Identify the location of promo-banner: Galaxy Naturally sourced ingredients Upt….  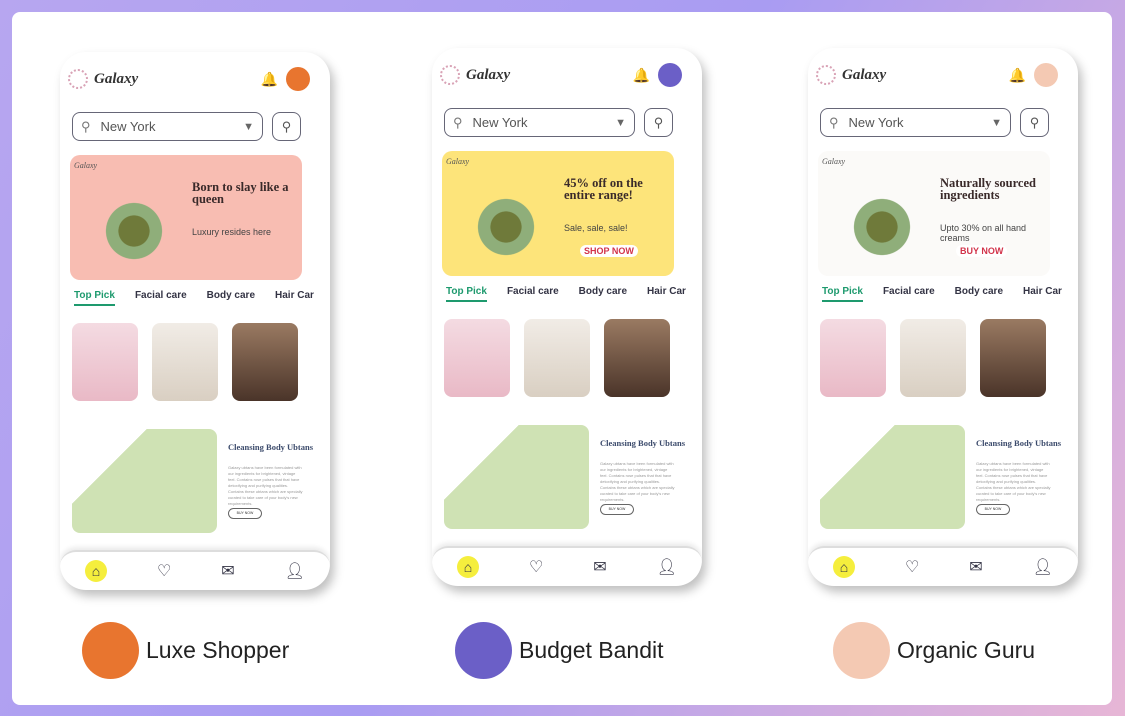
(934, 213).